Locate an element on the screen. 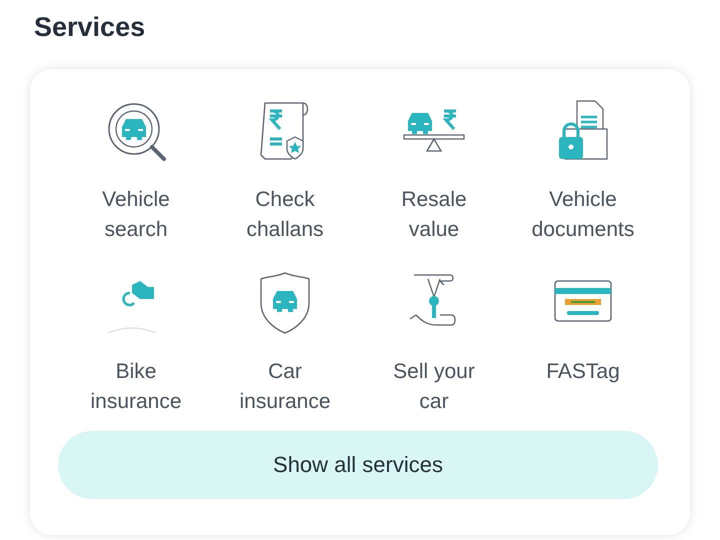 This screenshot has width=720, height=540. show-all-button: Show all services is located at coordinates (358, 465).